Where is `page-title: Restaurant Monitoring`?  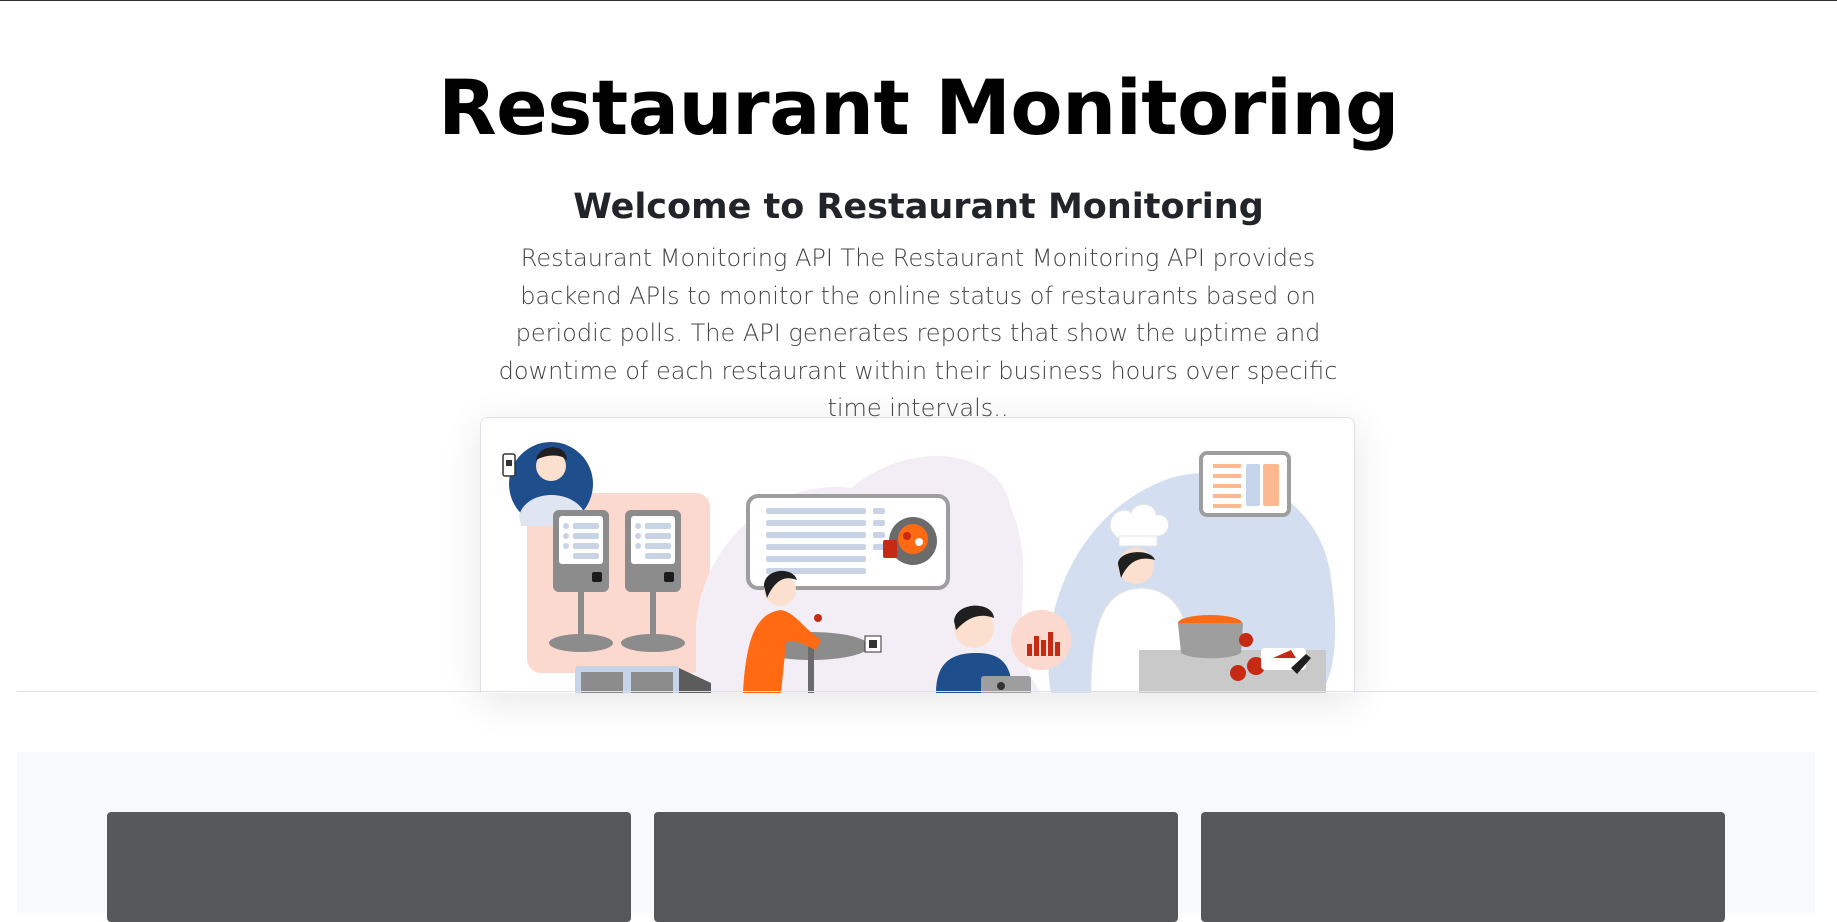 page-title: Restaurant Monitoring is located at coordinates (918, 107).